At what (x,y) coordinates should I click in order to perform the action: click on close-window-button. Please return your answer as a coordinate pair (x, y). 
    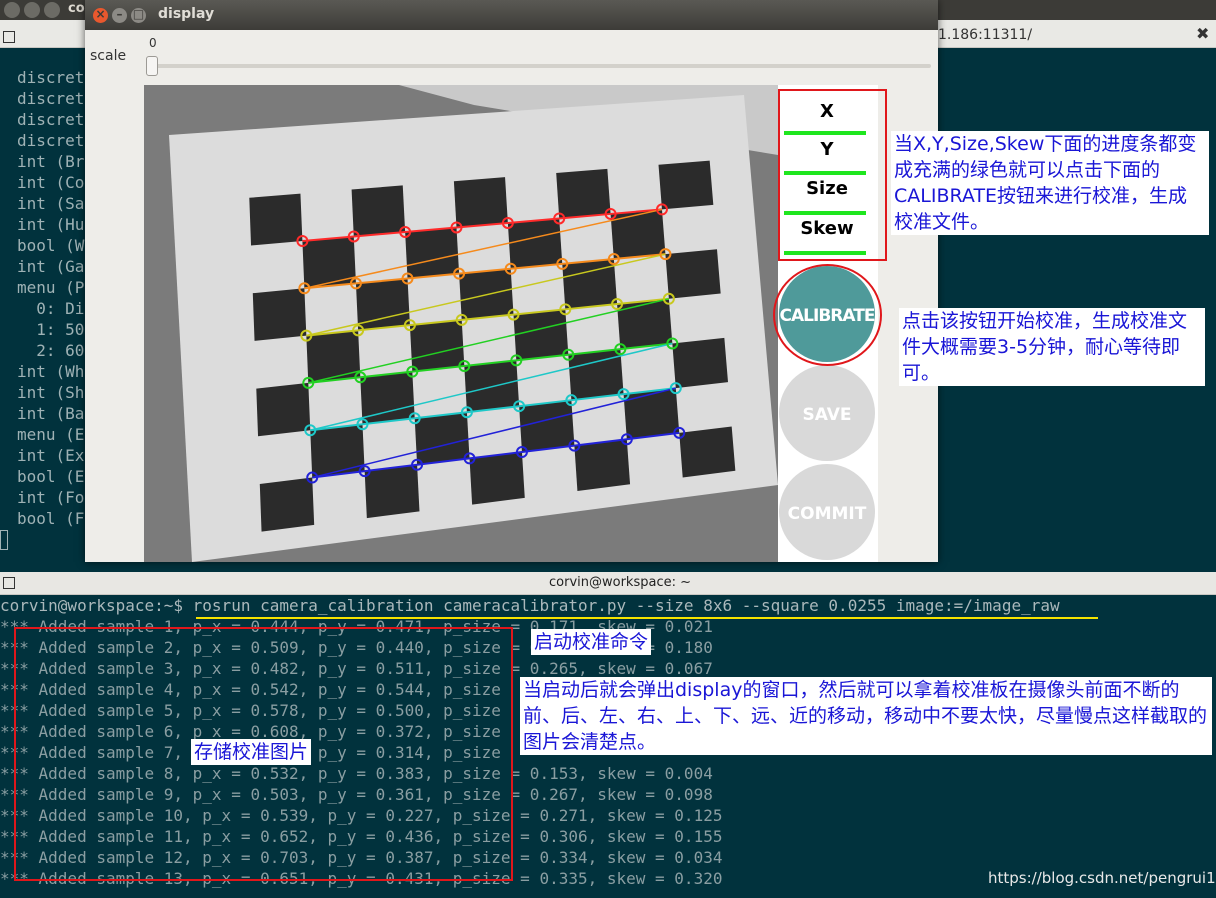
    Looking at the image, I should click on (12, 10).